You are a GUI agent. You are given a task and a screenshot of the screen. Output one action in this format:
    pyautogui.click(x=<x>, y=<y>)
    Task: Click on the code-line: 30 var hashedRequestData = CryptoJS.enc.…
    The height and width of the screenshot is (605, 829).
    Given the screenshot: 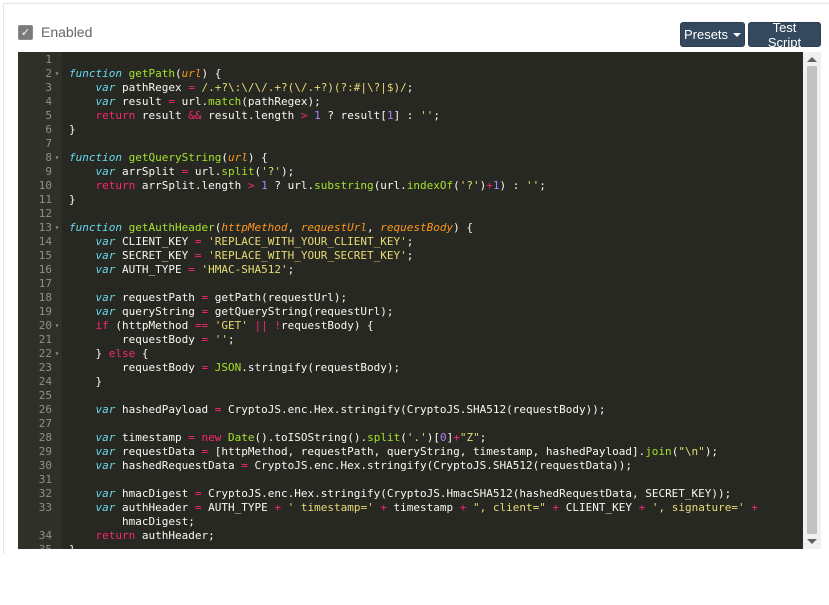 What is the action you would take?
    pyautogui.click(x=410, y=466)
    